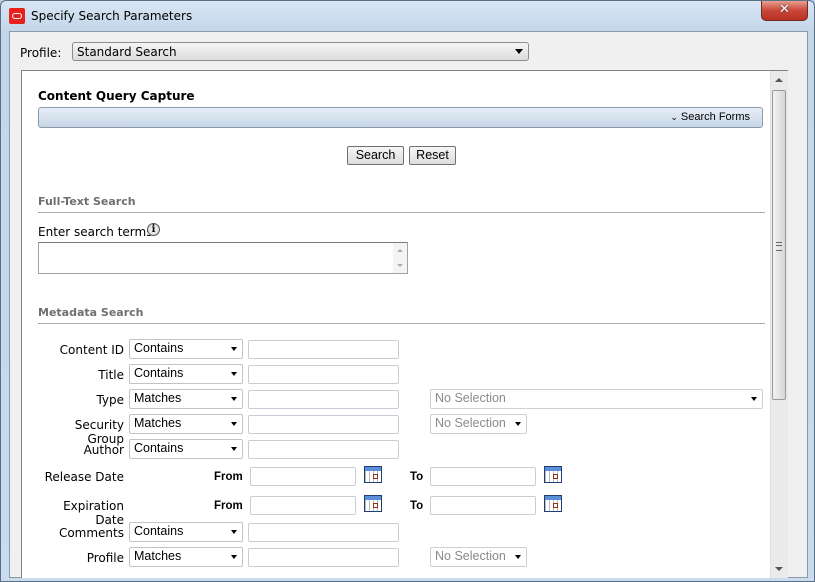 The image size is (815, 582). I want to click on profile-operator-select: Matches, so click(186, 557).